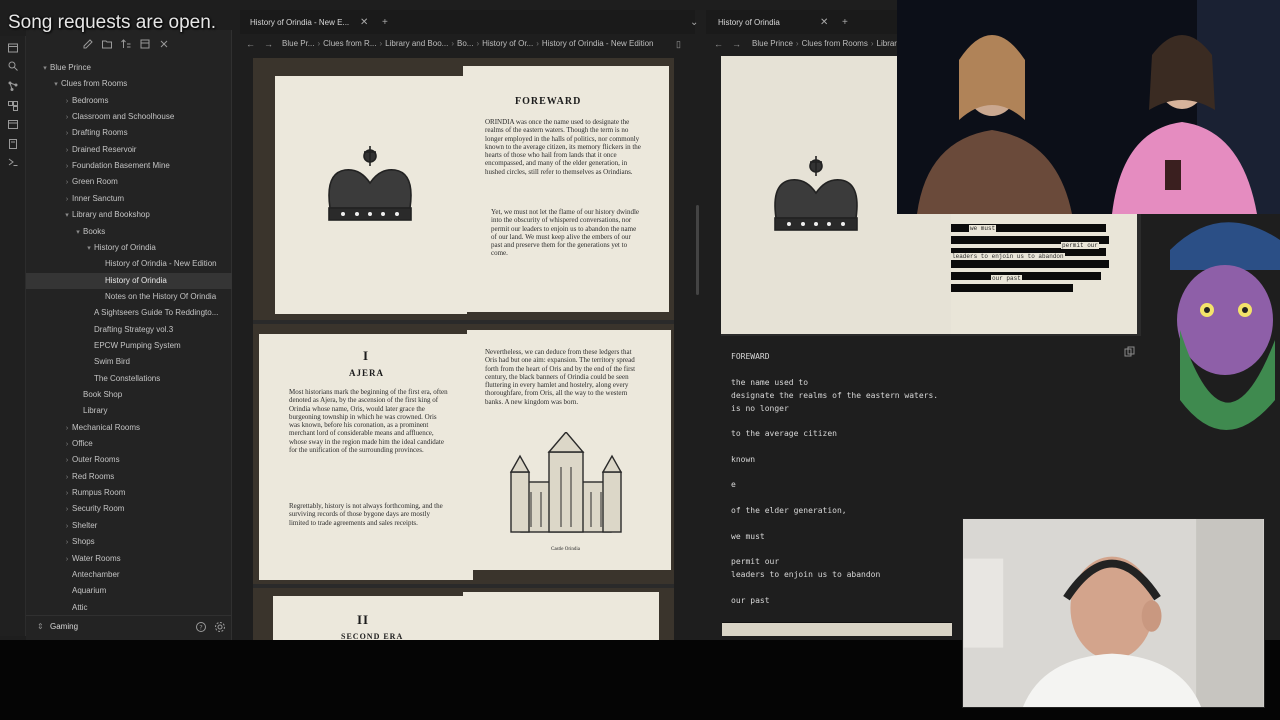 This screenshot has height=720, width=1280. Describe the element at coordinates (129, 280) in the screenshot. I see `tree-file: History of Orindia` at that location.